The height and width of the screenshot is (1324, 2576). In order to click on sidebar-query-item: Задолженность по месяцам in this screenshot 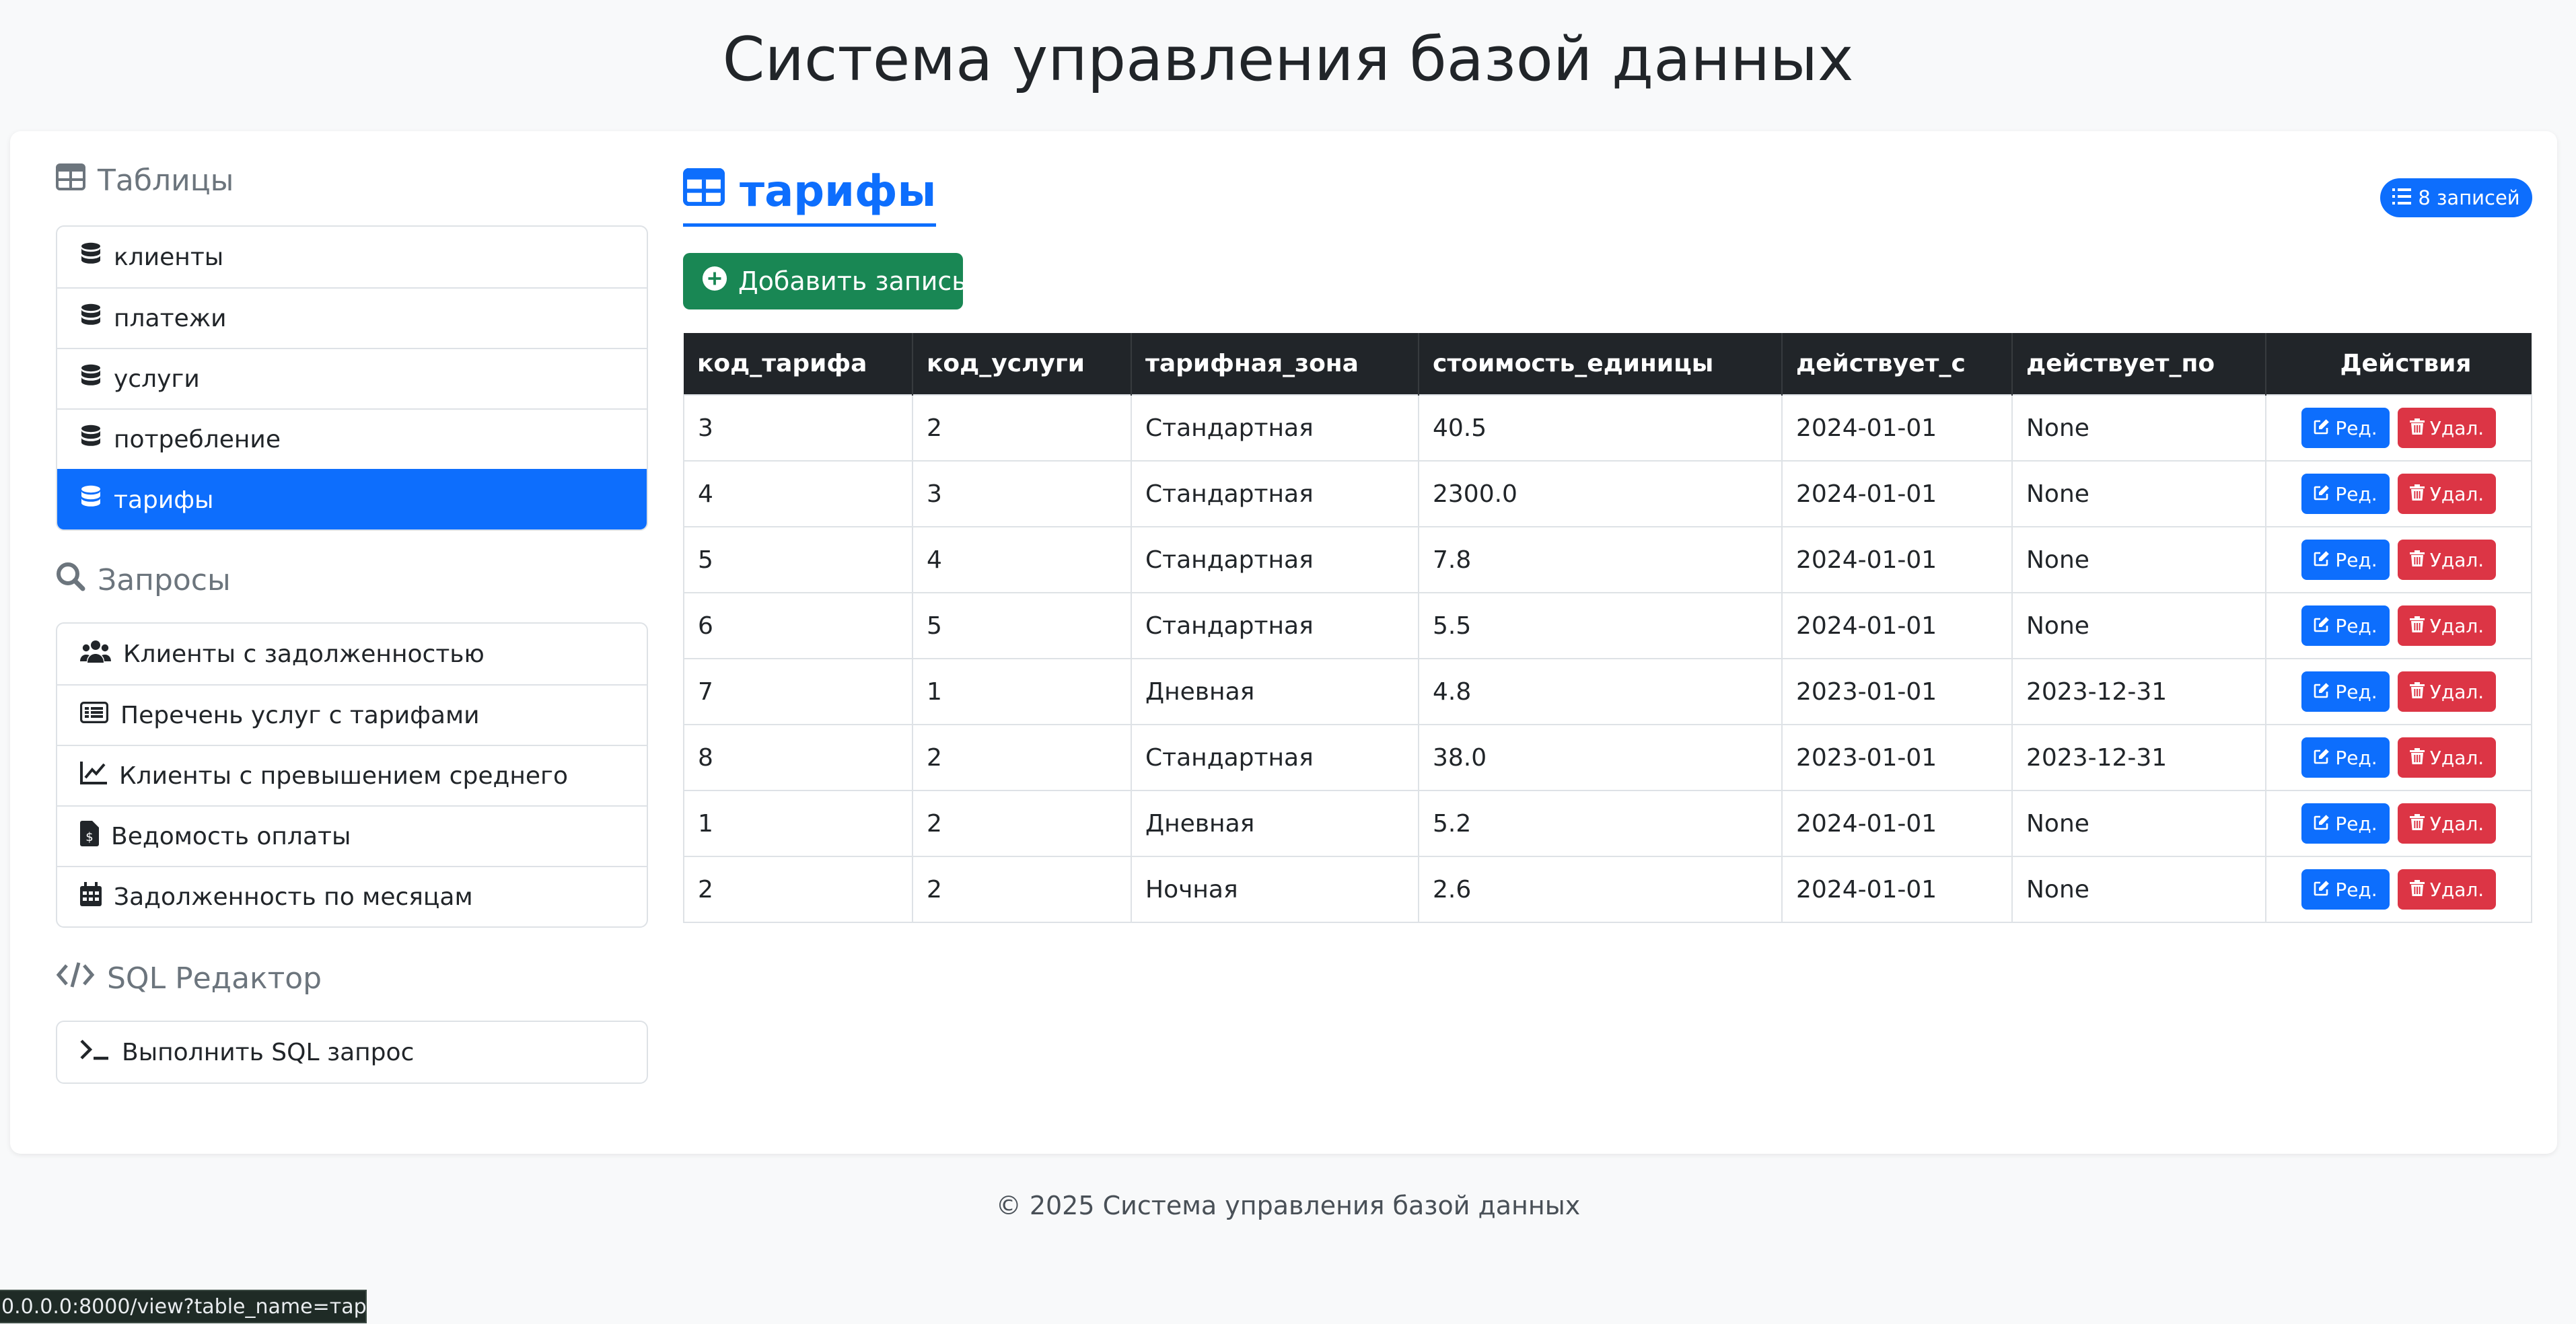, I will do `click(352, 896)`.